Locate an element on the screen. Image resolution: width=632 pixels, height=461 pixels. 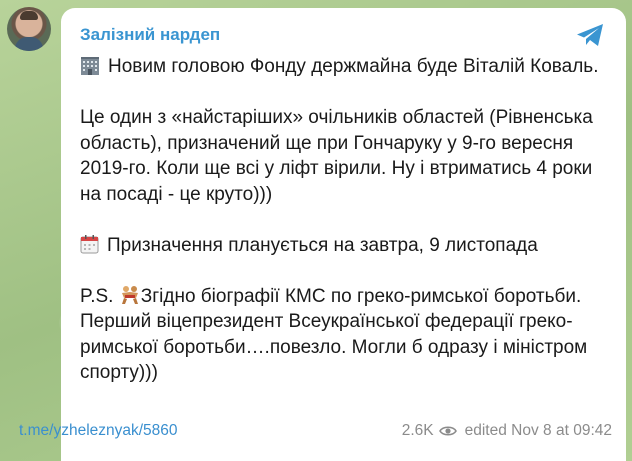
calendar-icon is located at coordinates (89, 243).